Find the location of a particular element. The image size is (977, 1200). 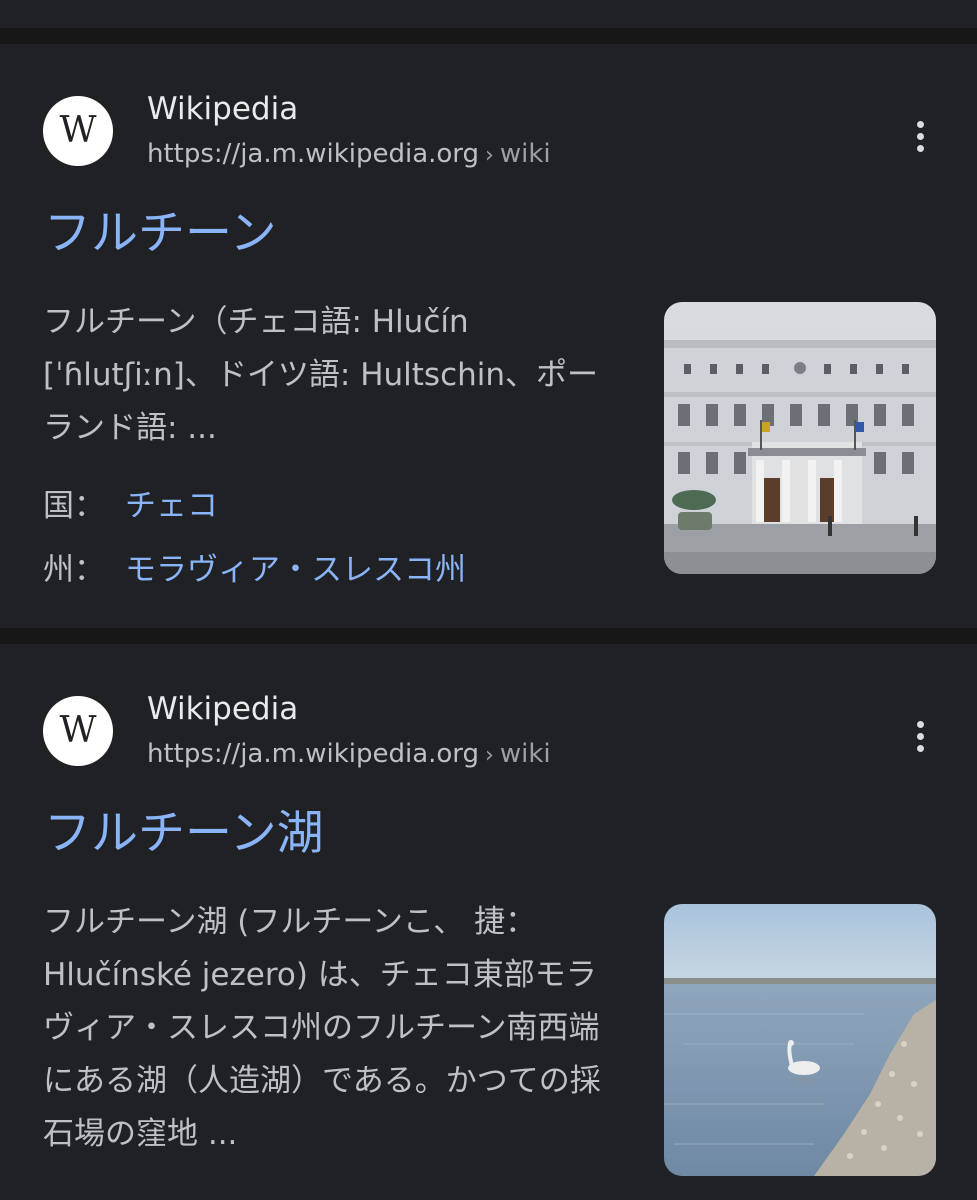

fact-label: 国： is located at coordinates (74, 506).